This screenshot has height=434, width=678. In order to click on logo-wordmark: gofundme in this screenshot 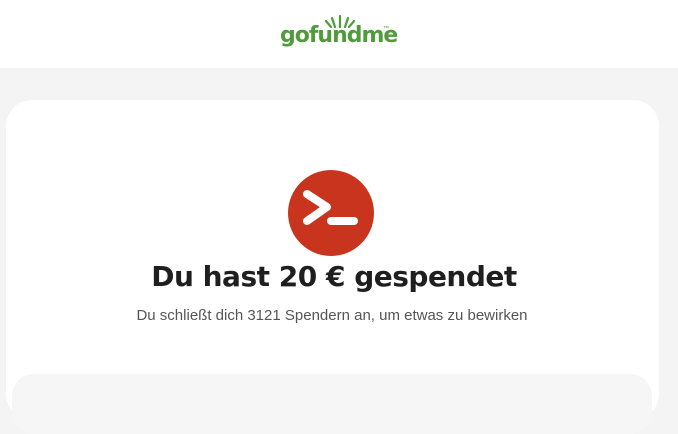, I will do `click(339, 35)`.